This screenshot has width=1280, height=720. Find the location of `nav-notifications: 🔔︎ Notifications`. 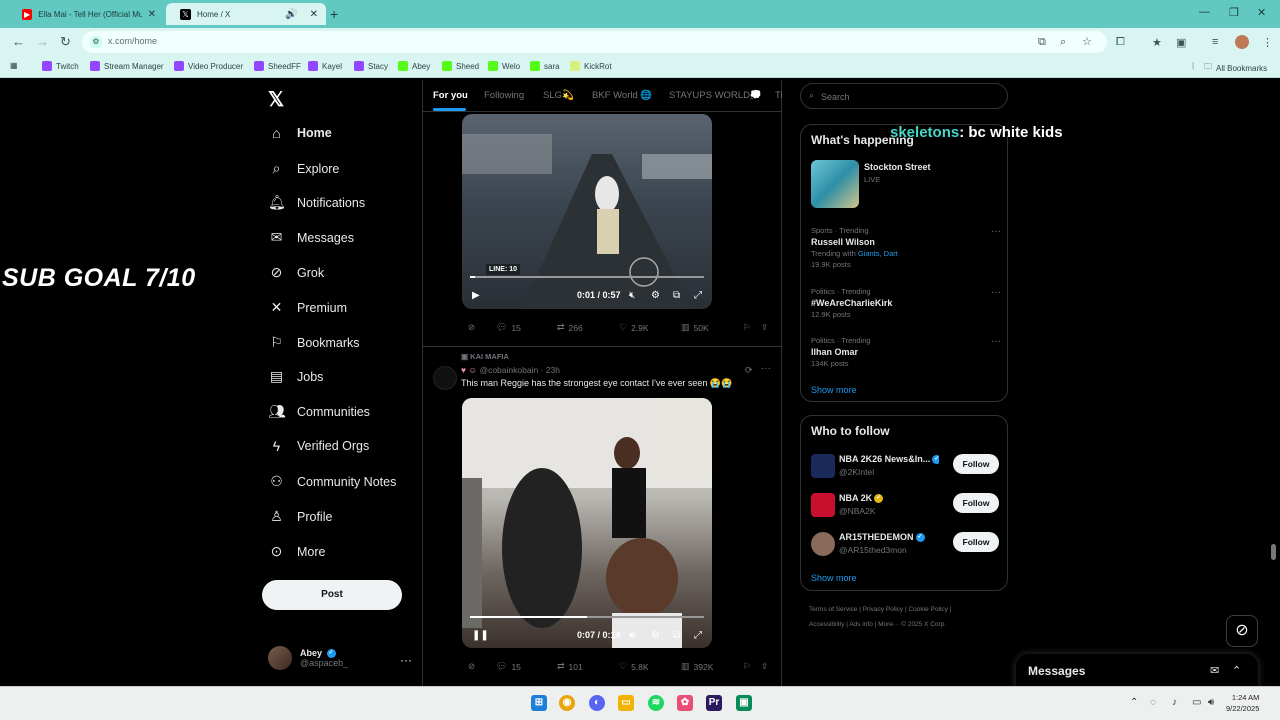

nav-notifications: 🔔︎ Notifications is located at coordinates (316, 202).